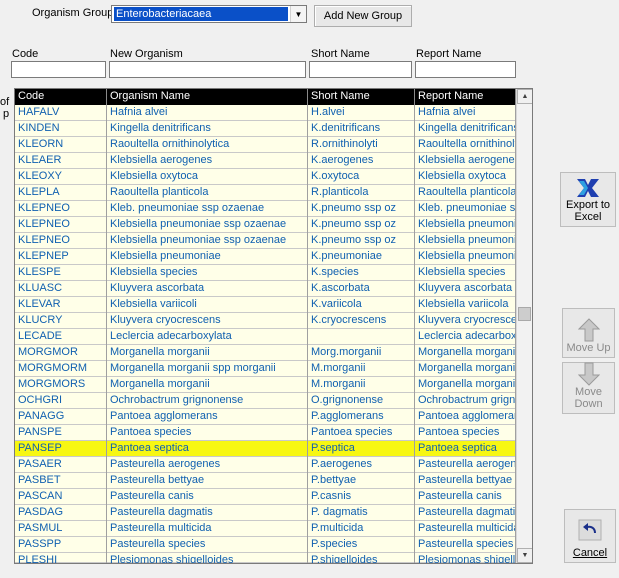  I want to click on cell-short-name: P.casnis, so click(361, 497).